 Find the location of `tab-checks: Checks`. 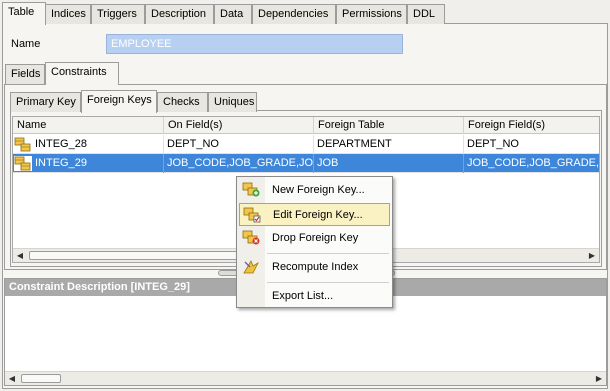

tab-checks: Checks is located at coordinates (182, 102).